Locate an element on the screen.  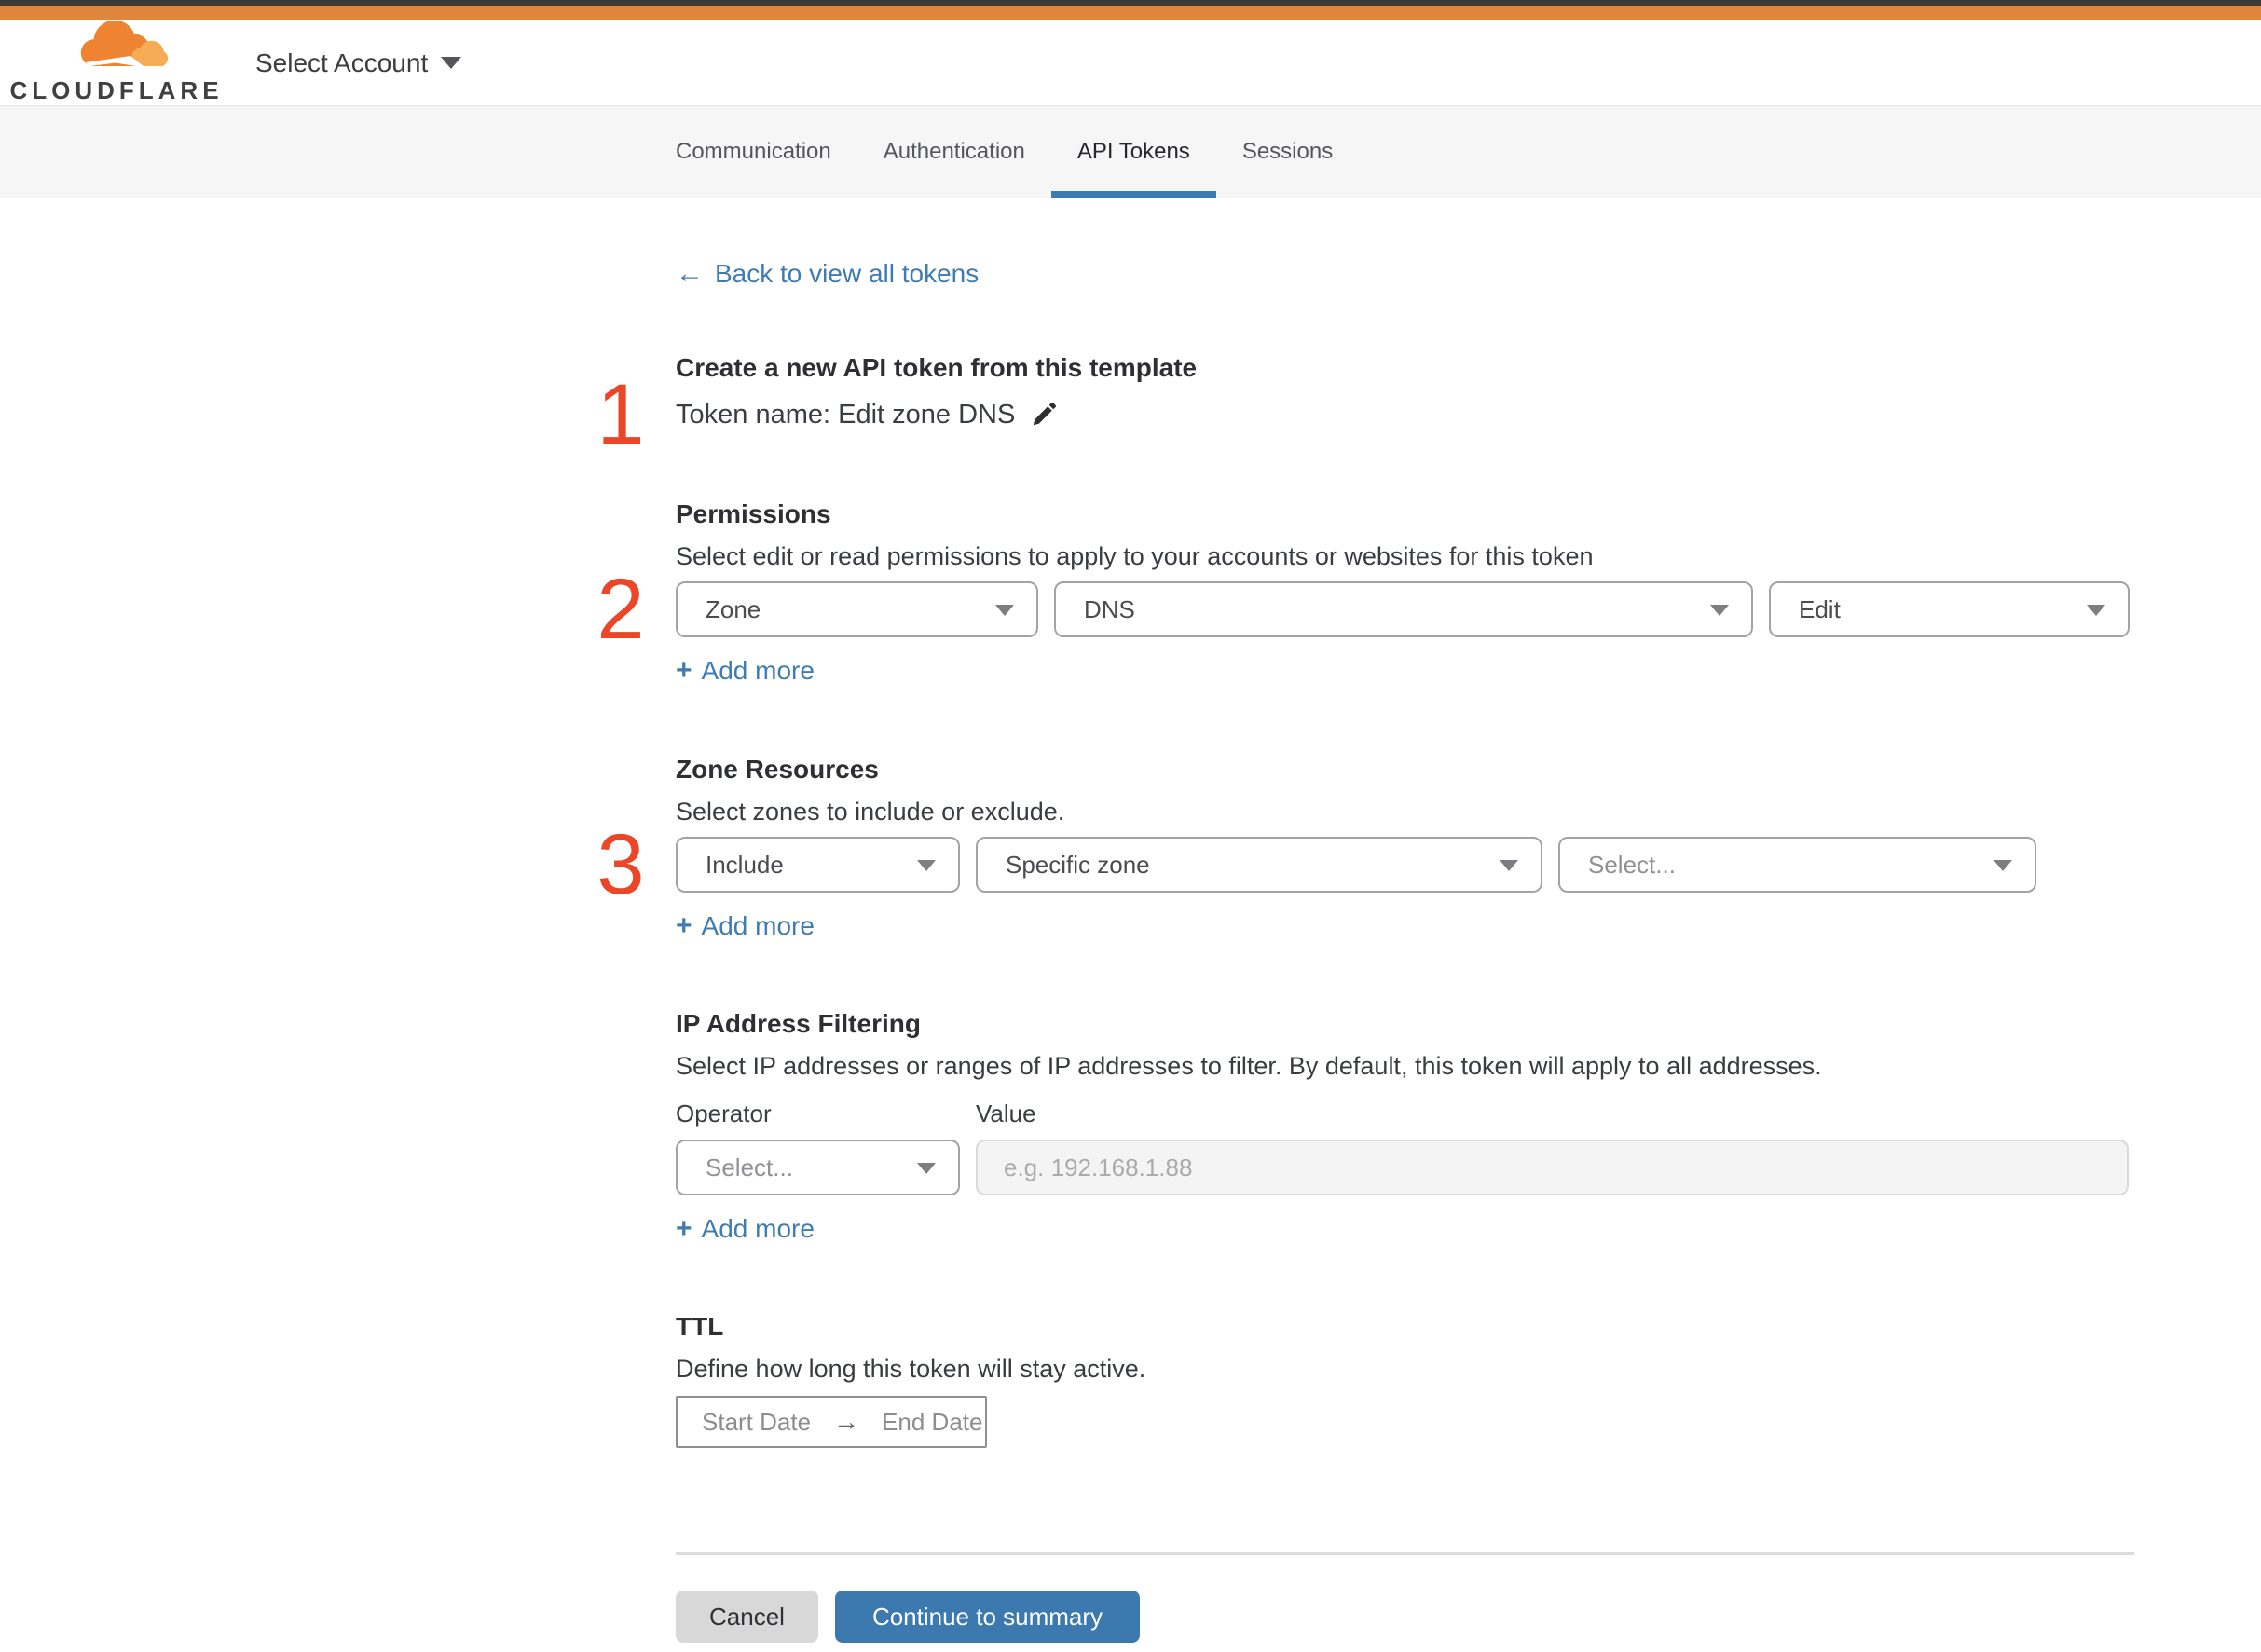
brand-orange-bar is located at coordinates (1130, 13).